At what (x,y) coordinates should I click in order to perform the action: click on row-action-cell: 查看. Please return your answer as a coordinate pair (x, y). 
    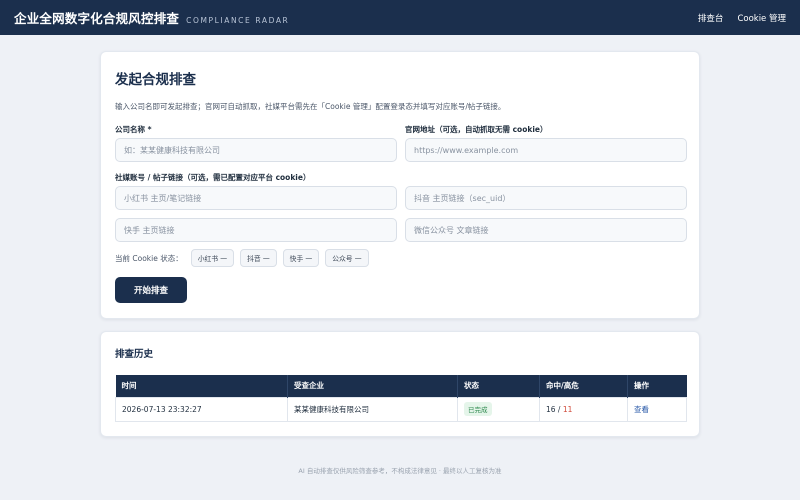
    Looking at the image, I should click on (657, 409).